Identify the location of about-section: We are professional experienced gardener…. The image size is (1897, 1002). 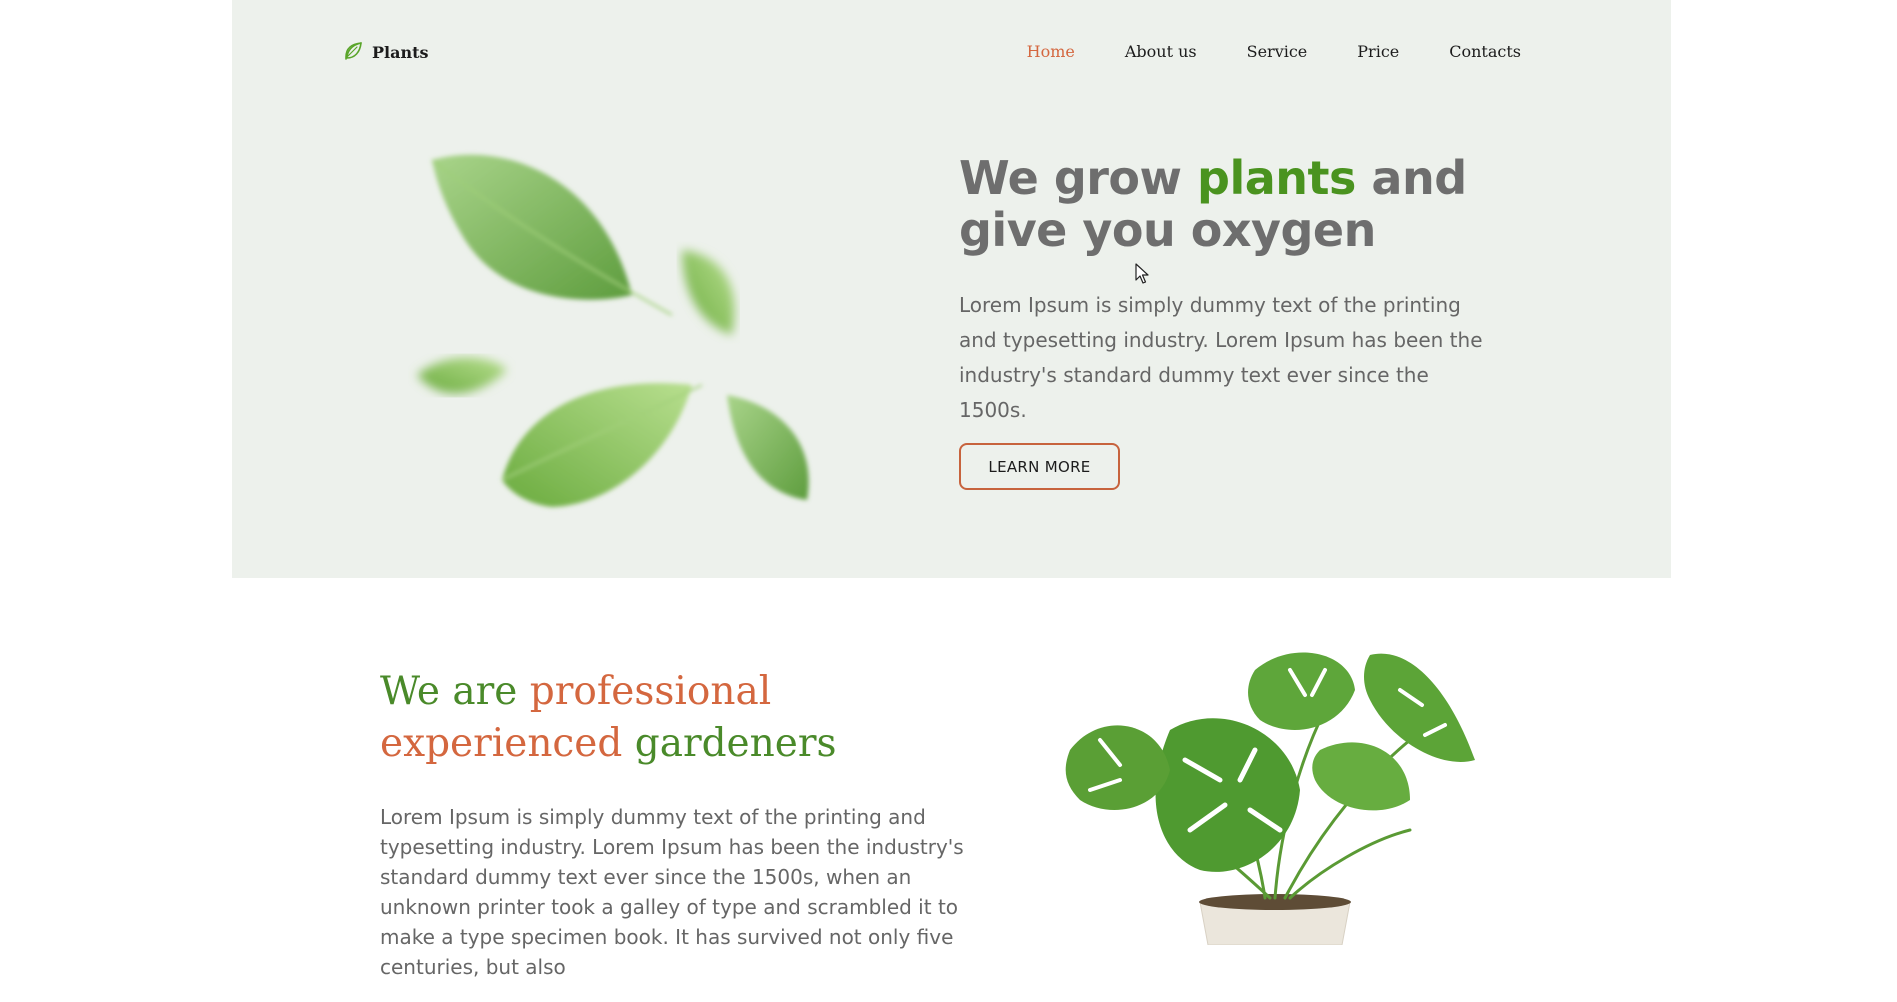
(690, 834).